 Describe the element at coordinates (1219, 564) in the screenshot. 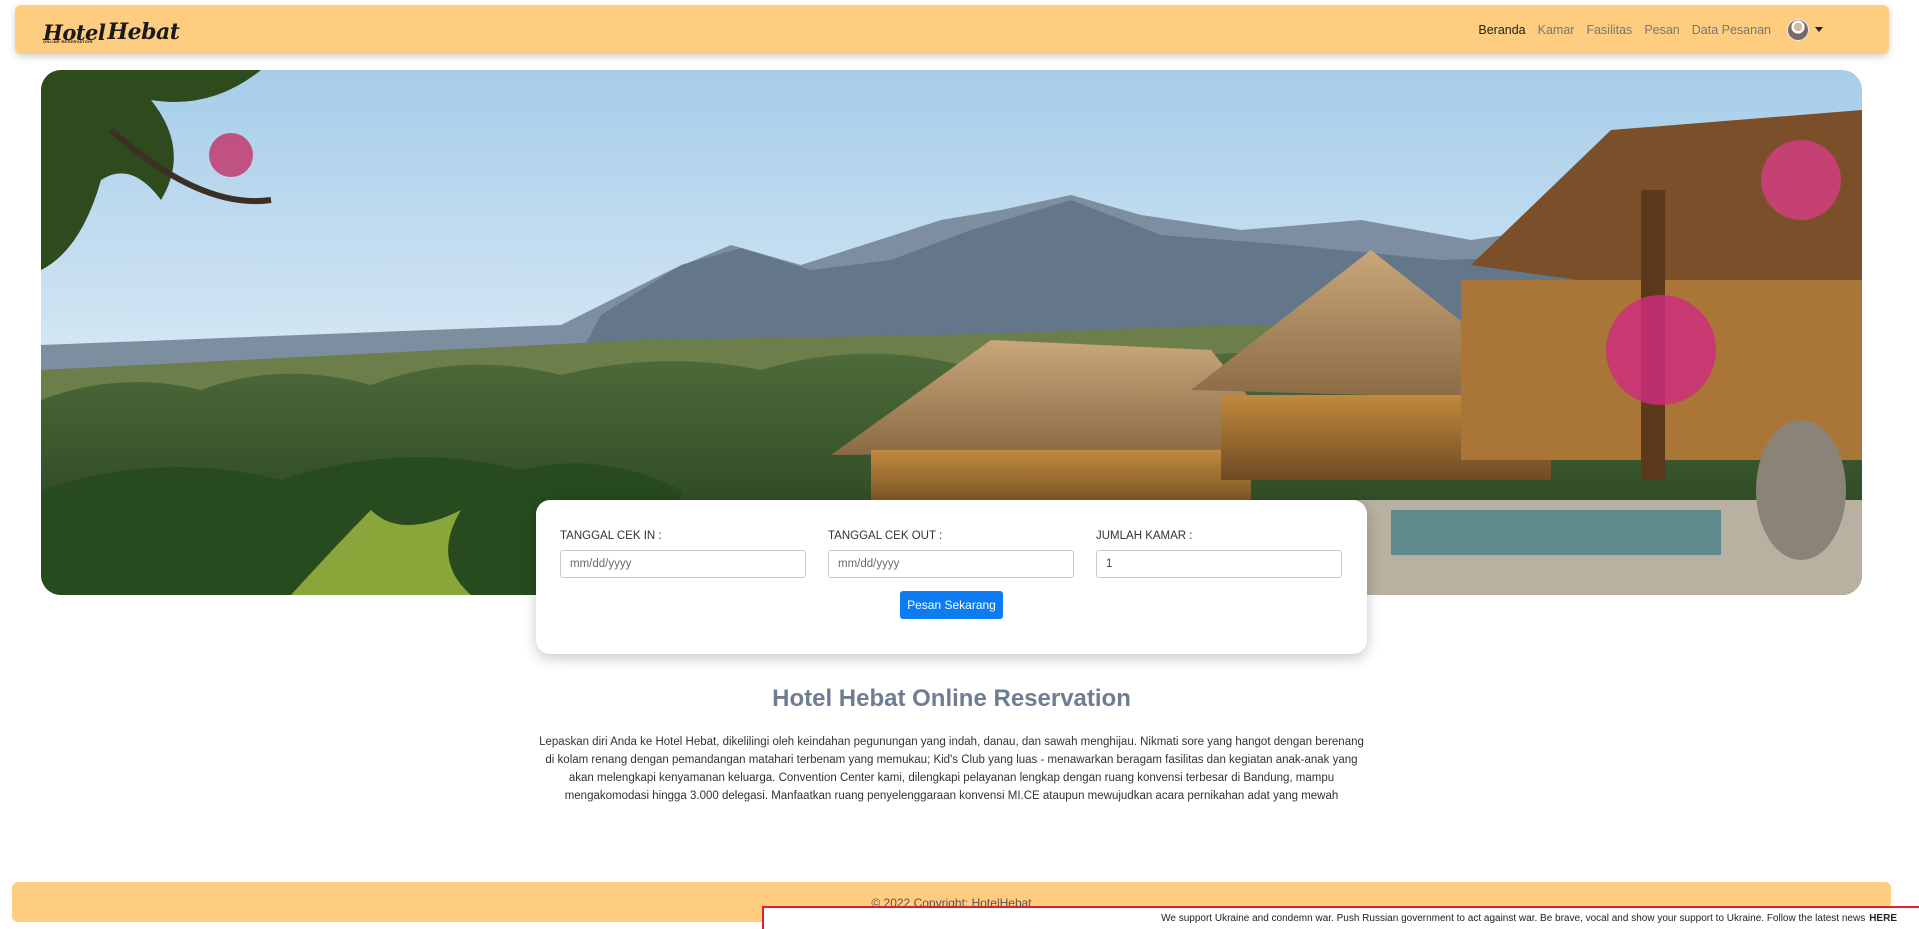

I see `rooms-count-input: 1` at that location.